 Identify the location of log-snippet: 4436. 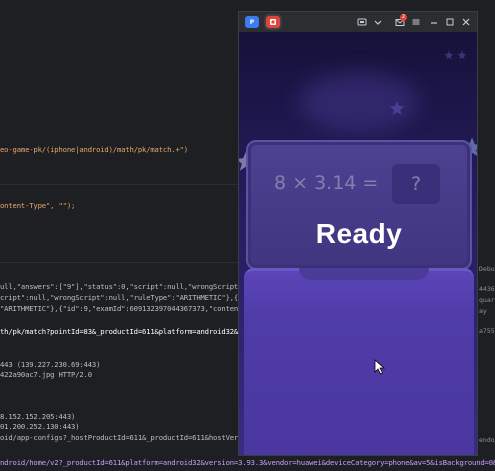
(487, 289).